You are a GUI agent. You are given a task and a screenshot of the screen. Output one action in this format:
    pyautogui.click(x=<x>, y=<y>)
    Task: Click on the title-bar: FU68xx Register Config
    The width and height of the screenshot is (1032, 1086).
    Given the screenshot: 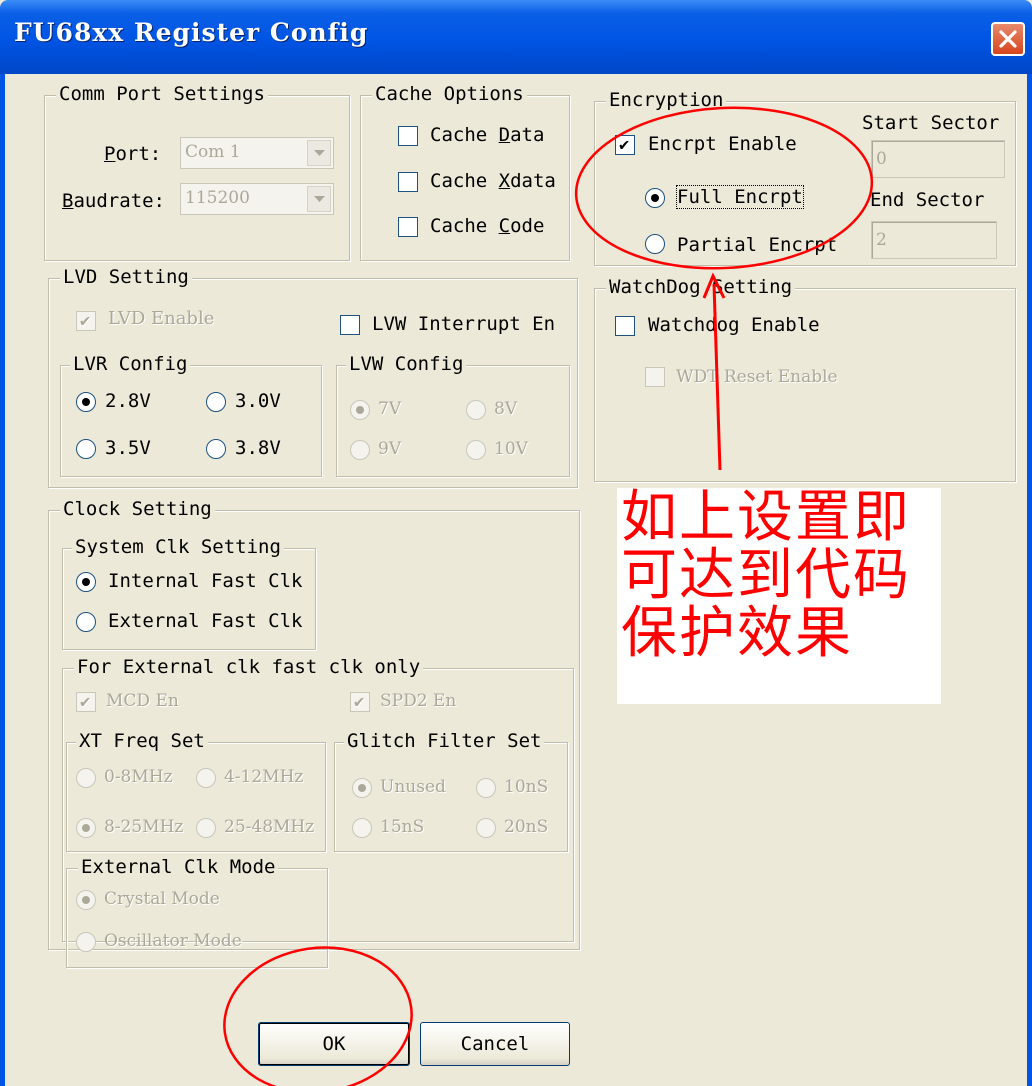 What is the action you would take?
    pyautogui.click(x=516, y=37)
    